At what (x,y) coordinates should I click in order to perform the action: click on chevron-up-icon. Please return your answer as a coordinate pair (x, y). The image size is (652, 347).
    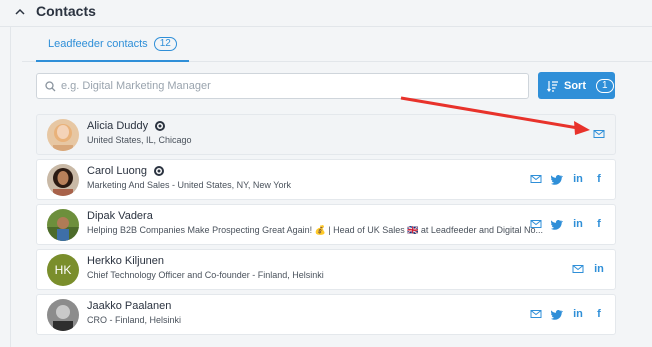
    Looking at the image, I should click on (20, 12).